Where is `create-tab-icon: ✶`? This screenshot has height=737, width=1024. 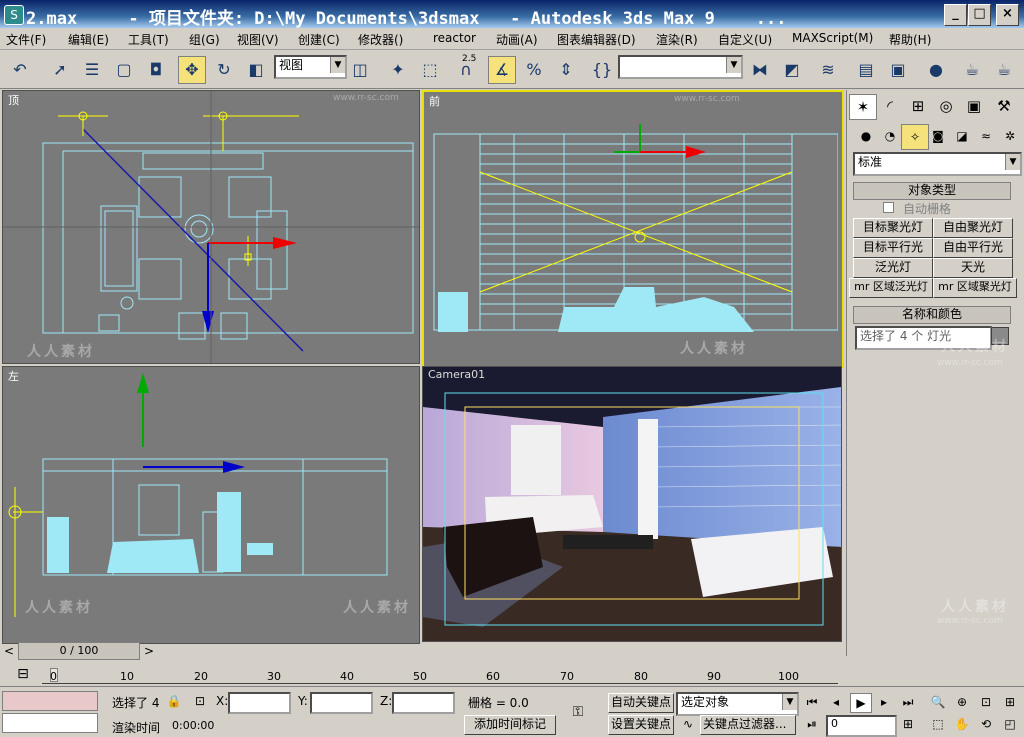 create-tab-icon: ✶ is located at coordinates (863, 107).